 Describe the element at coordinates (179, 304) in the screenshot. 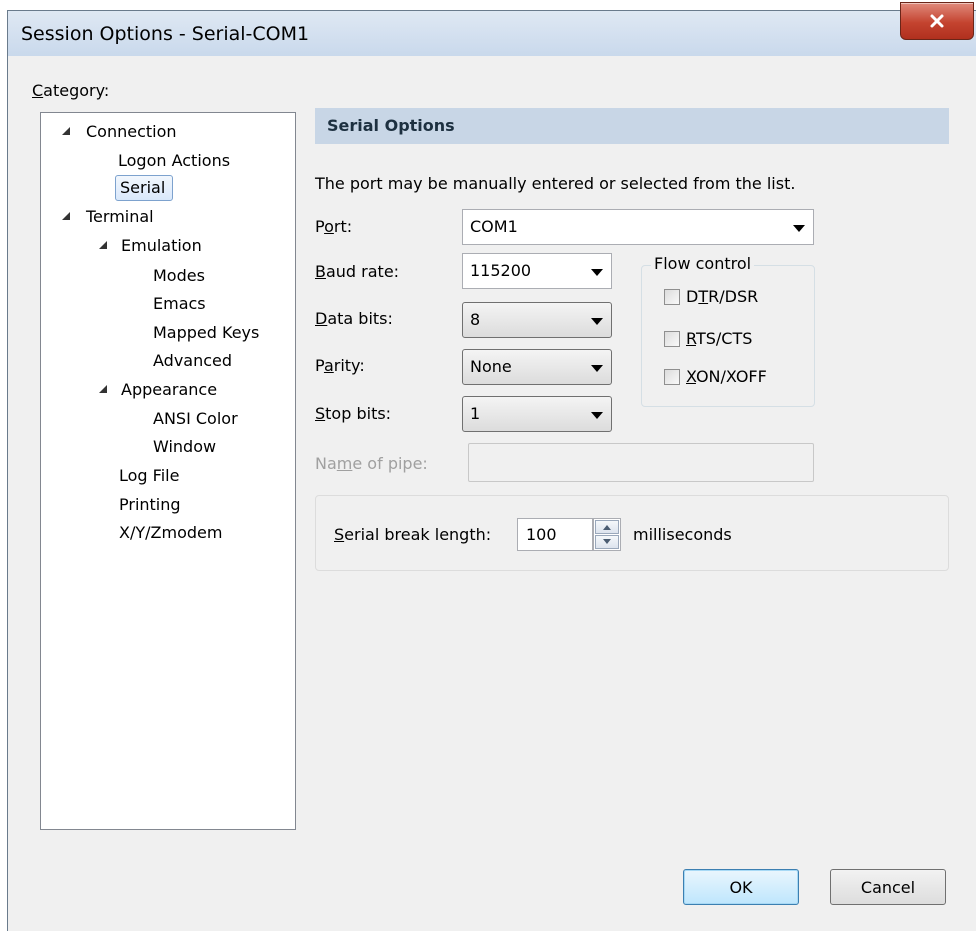

I see `tree-item-emacs: Emacs` at that location.